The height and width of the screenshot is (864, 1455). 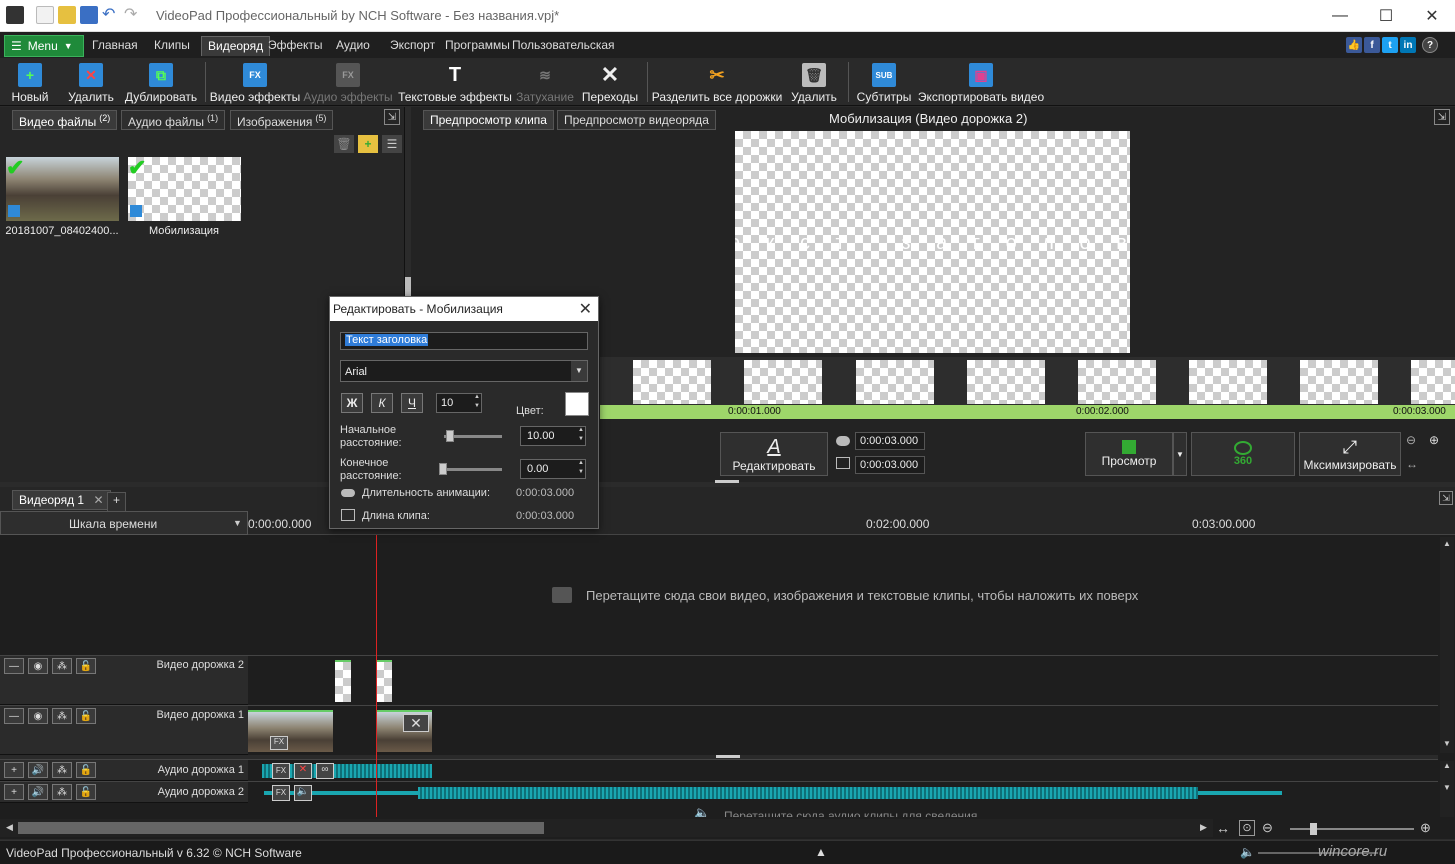 I want to click on audio-effects-button: FX Аудио эффекты, so click(x=348, y=82).